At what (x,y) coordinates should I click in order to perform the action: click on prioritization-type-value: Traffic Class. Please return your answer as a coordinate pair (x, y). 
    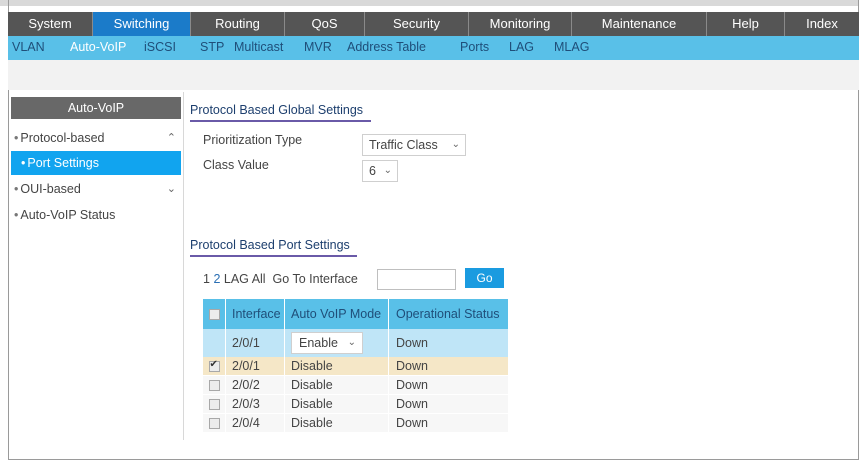
    Looking at the image, I should click on (403, 145).